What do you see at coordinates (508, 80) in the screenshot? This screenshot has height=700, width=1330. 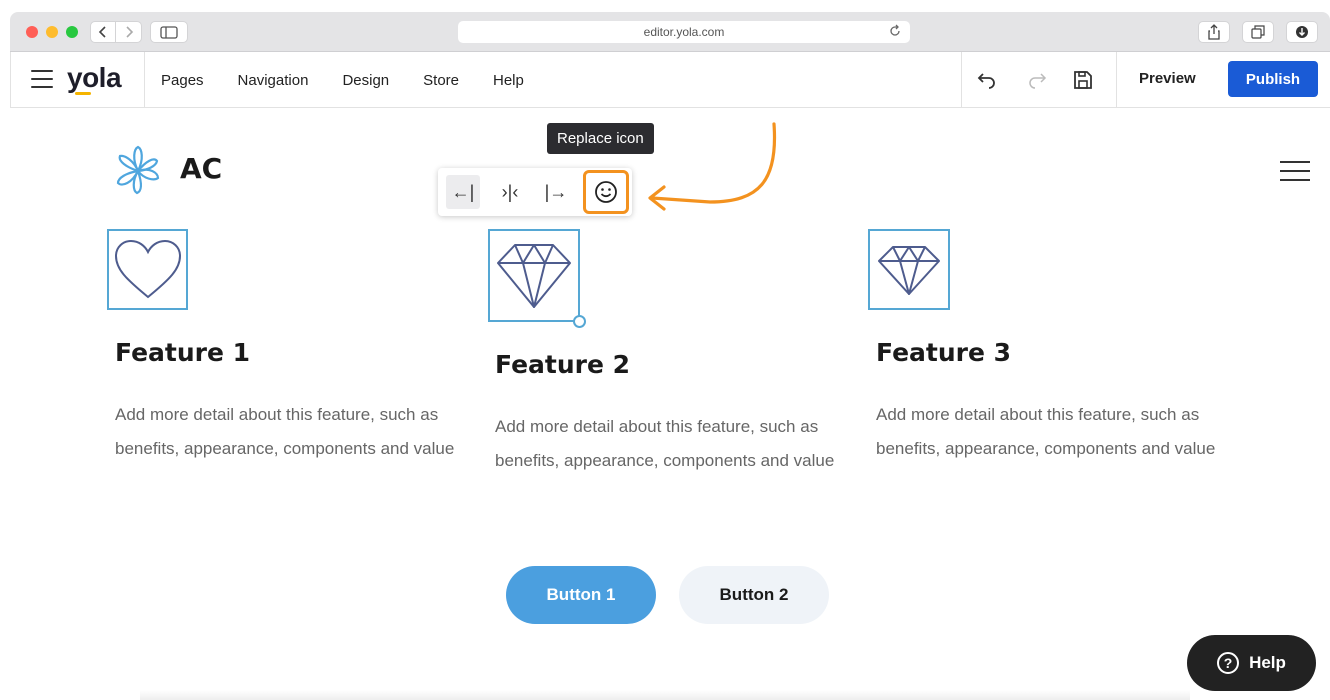 I see `menu-help: Help` at bounding box center [508, 80].